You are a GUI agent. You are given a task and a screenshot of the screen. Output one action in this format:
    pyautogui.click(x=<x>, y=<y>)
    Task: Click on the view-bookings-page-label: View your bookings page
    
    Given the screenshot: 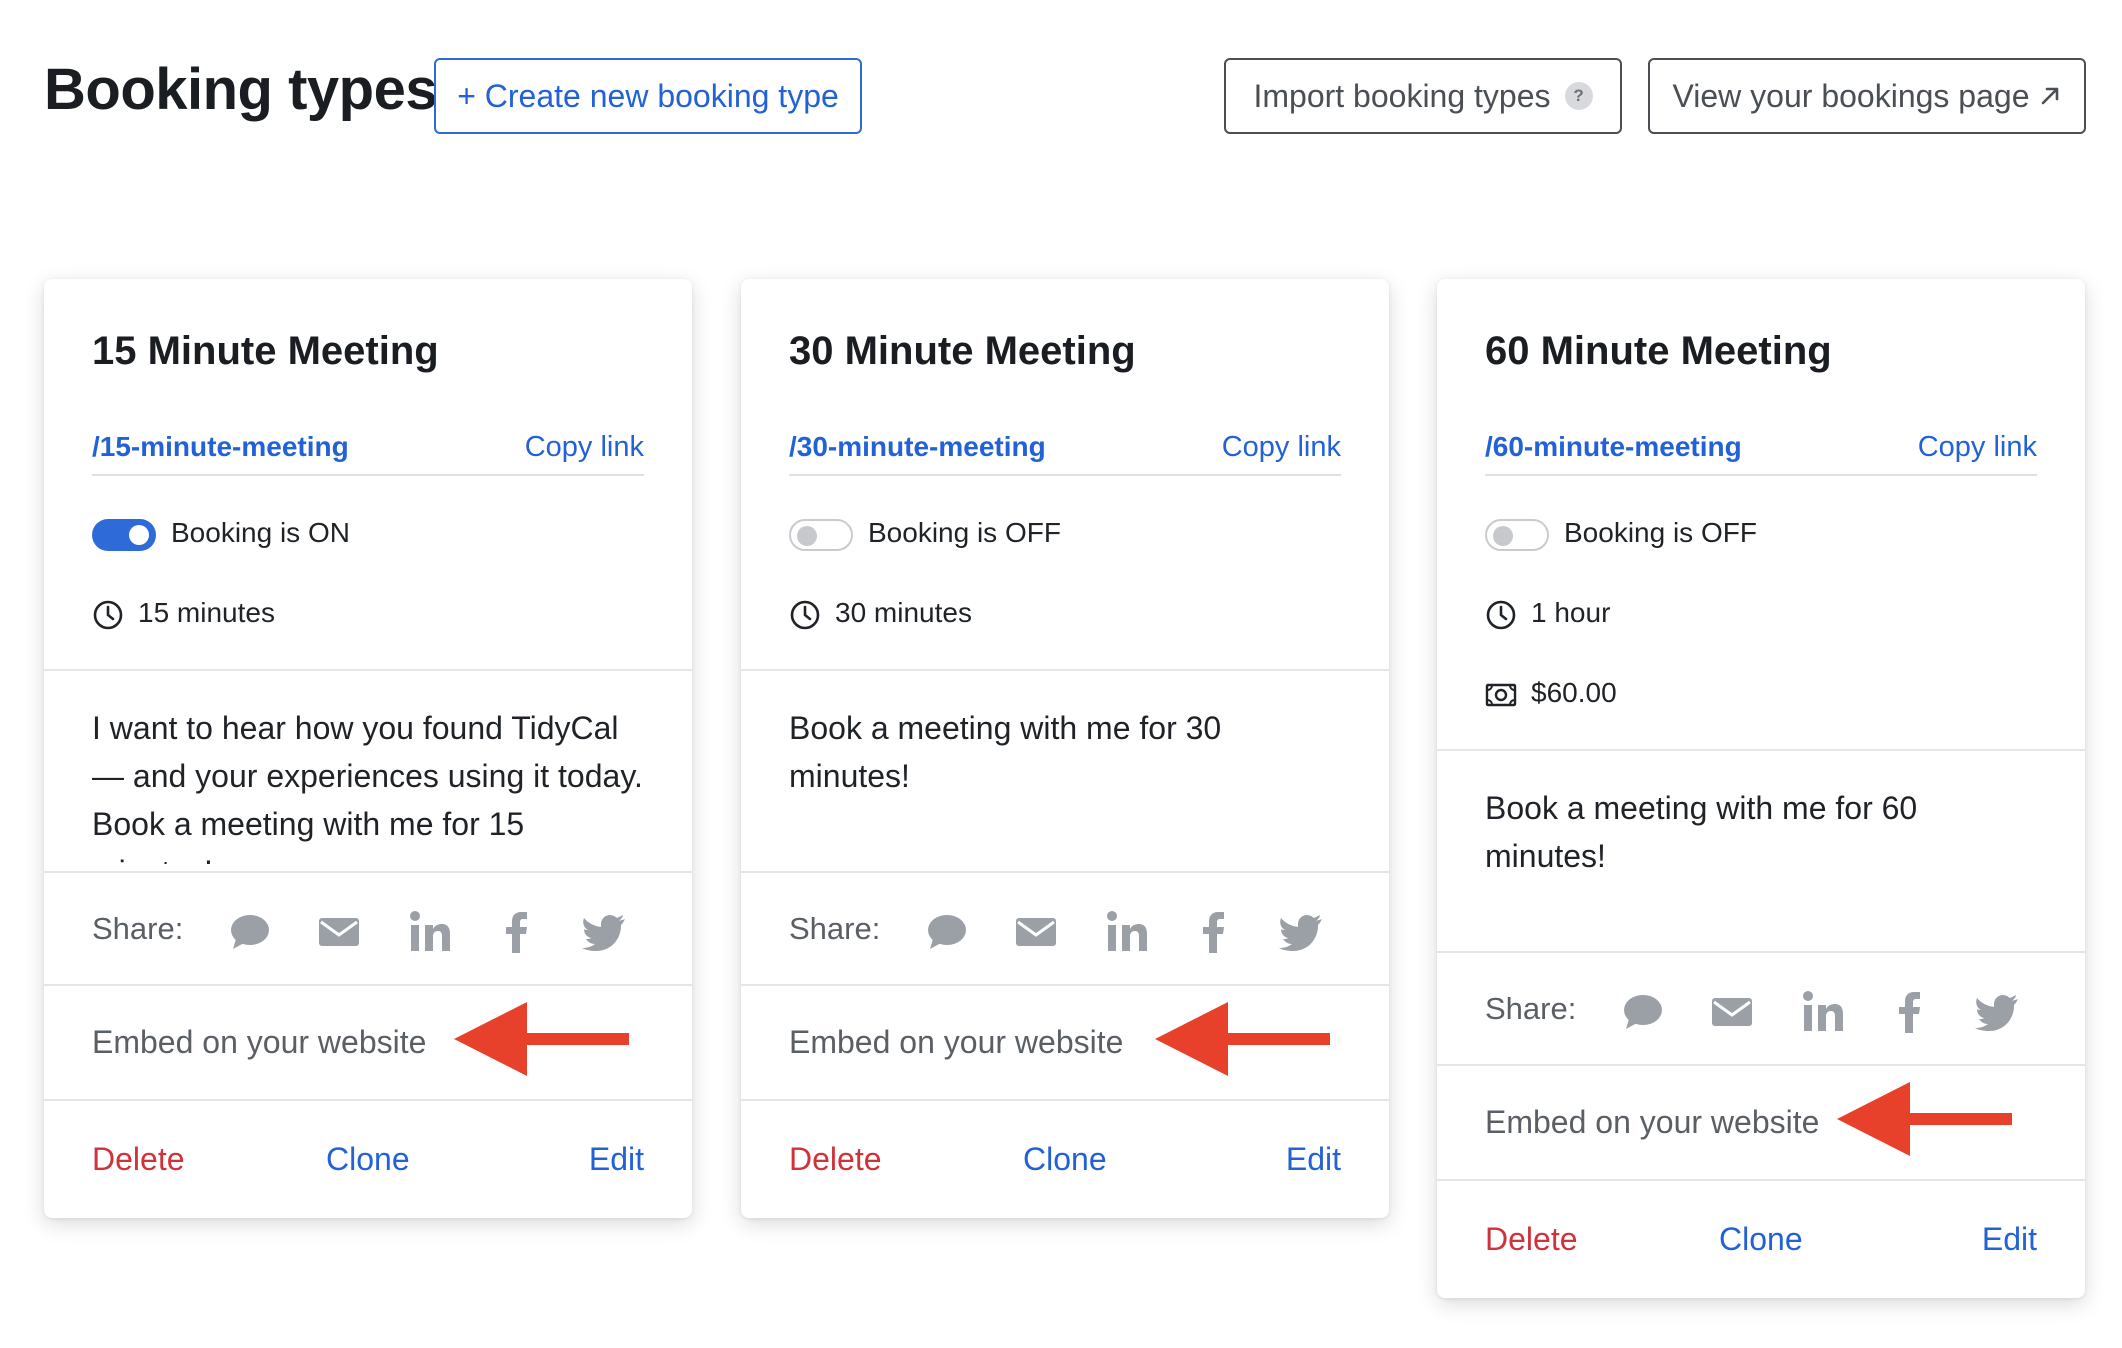 What is the action you would take?
    pyautogui.click(x=1851, y=95)
    